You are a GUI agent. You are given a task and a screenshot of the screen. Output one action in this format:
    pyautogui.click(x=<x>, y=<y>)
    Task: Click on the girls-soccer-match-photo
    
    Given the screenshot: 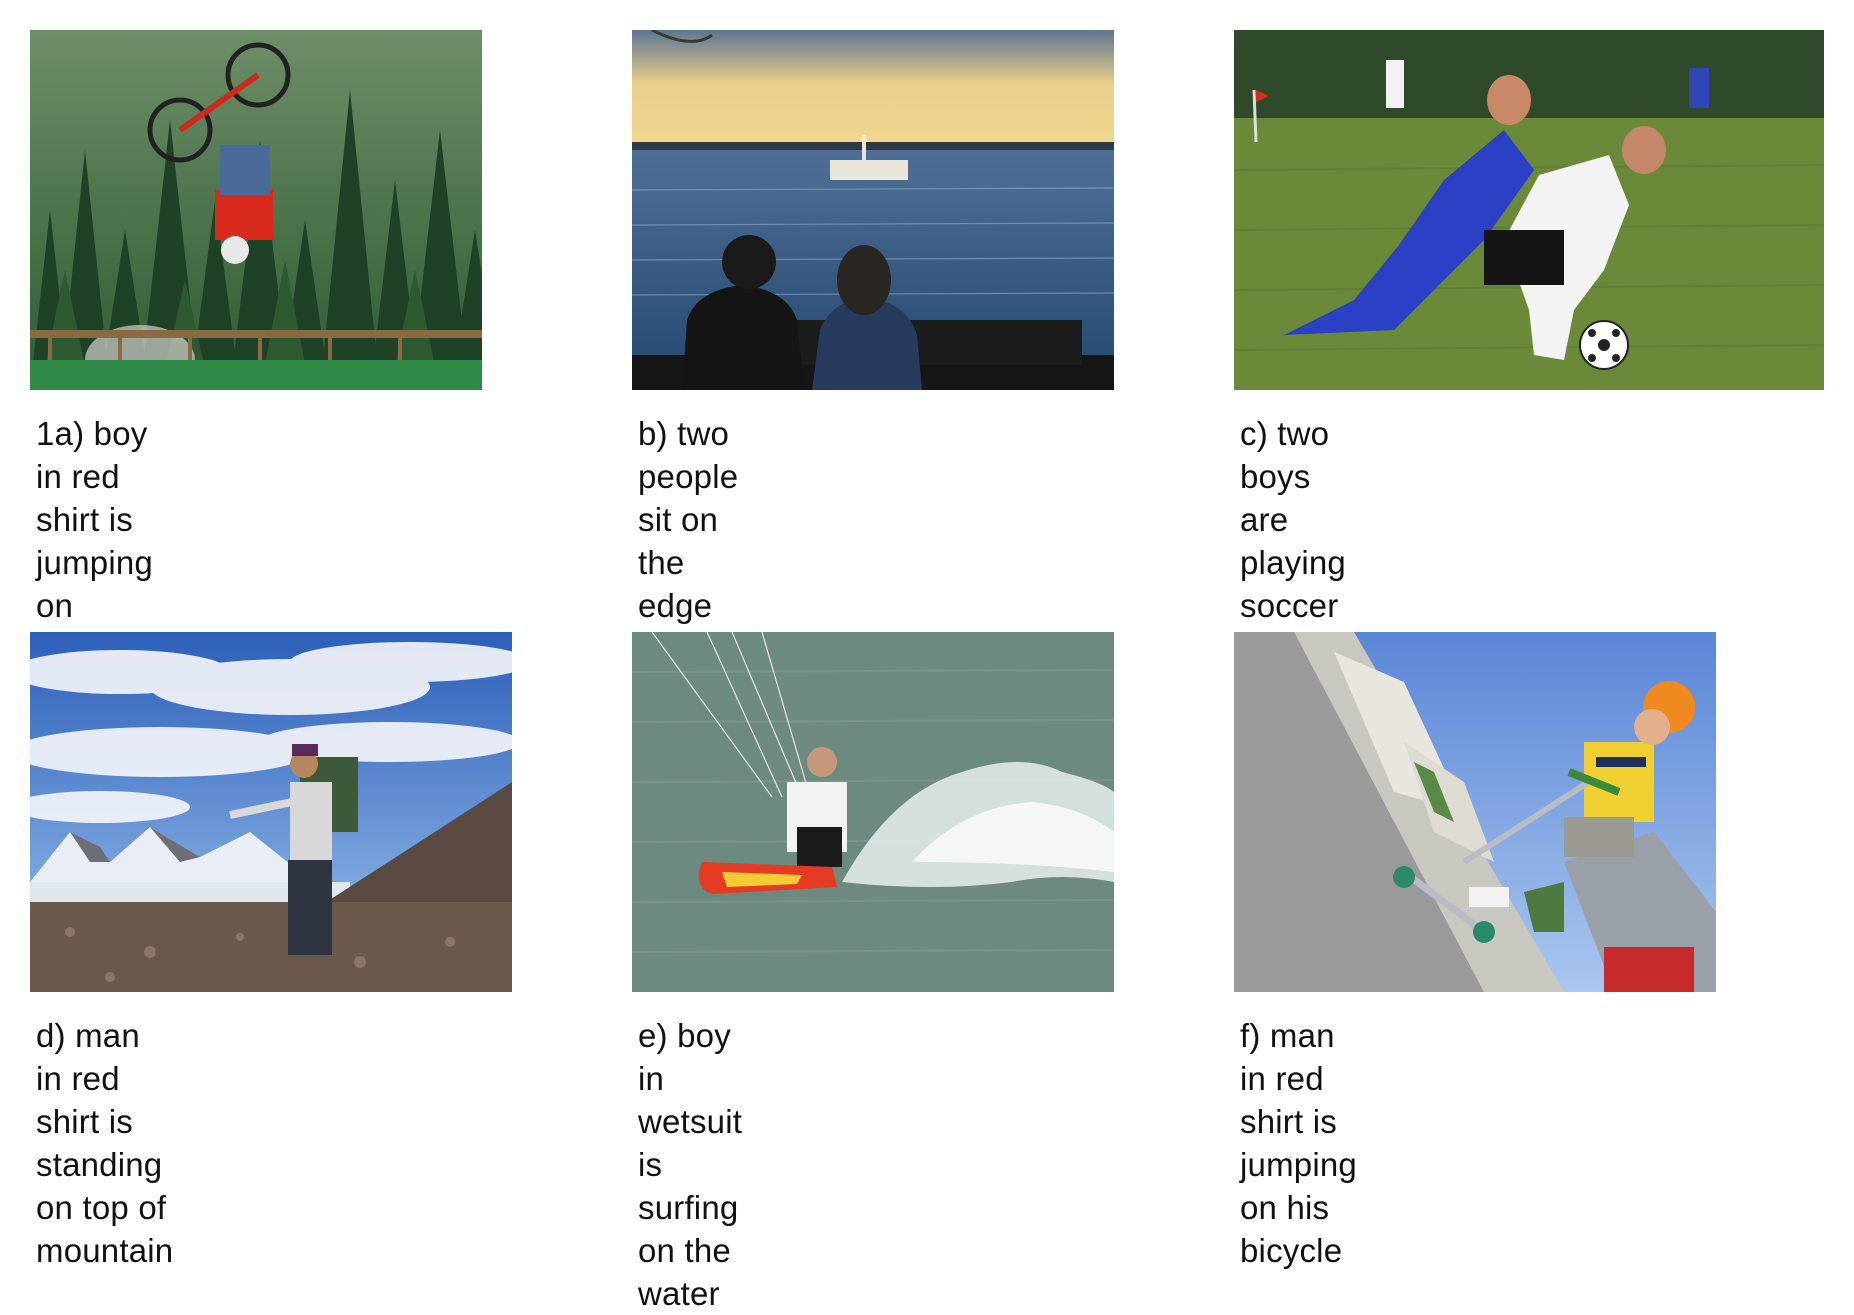 What is the action you would take?
    pyautogui.click(x=1529, y=210)
    